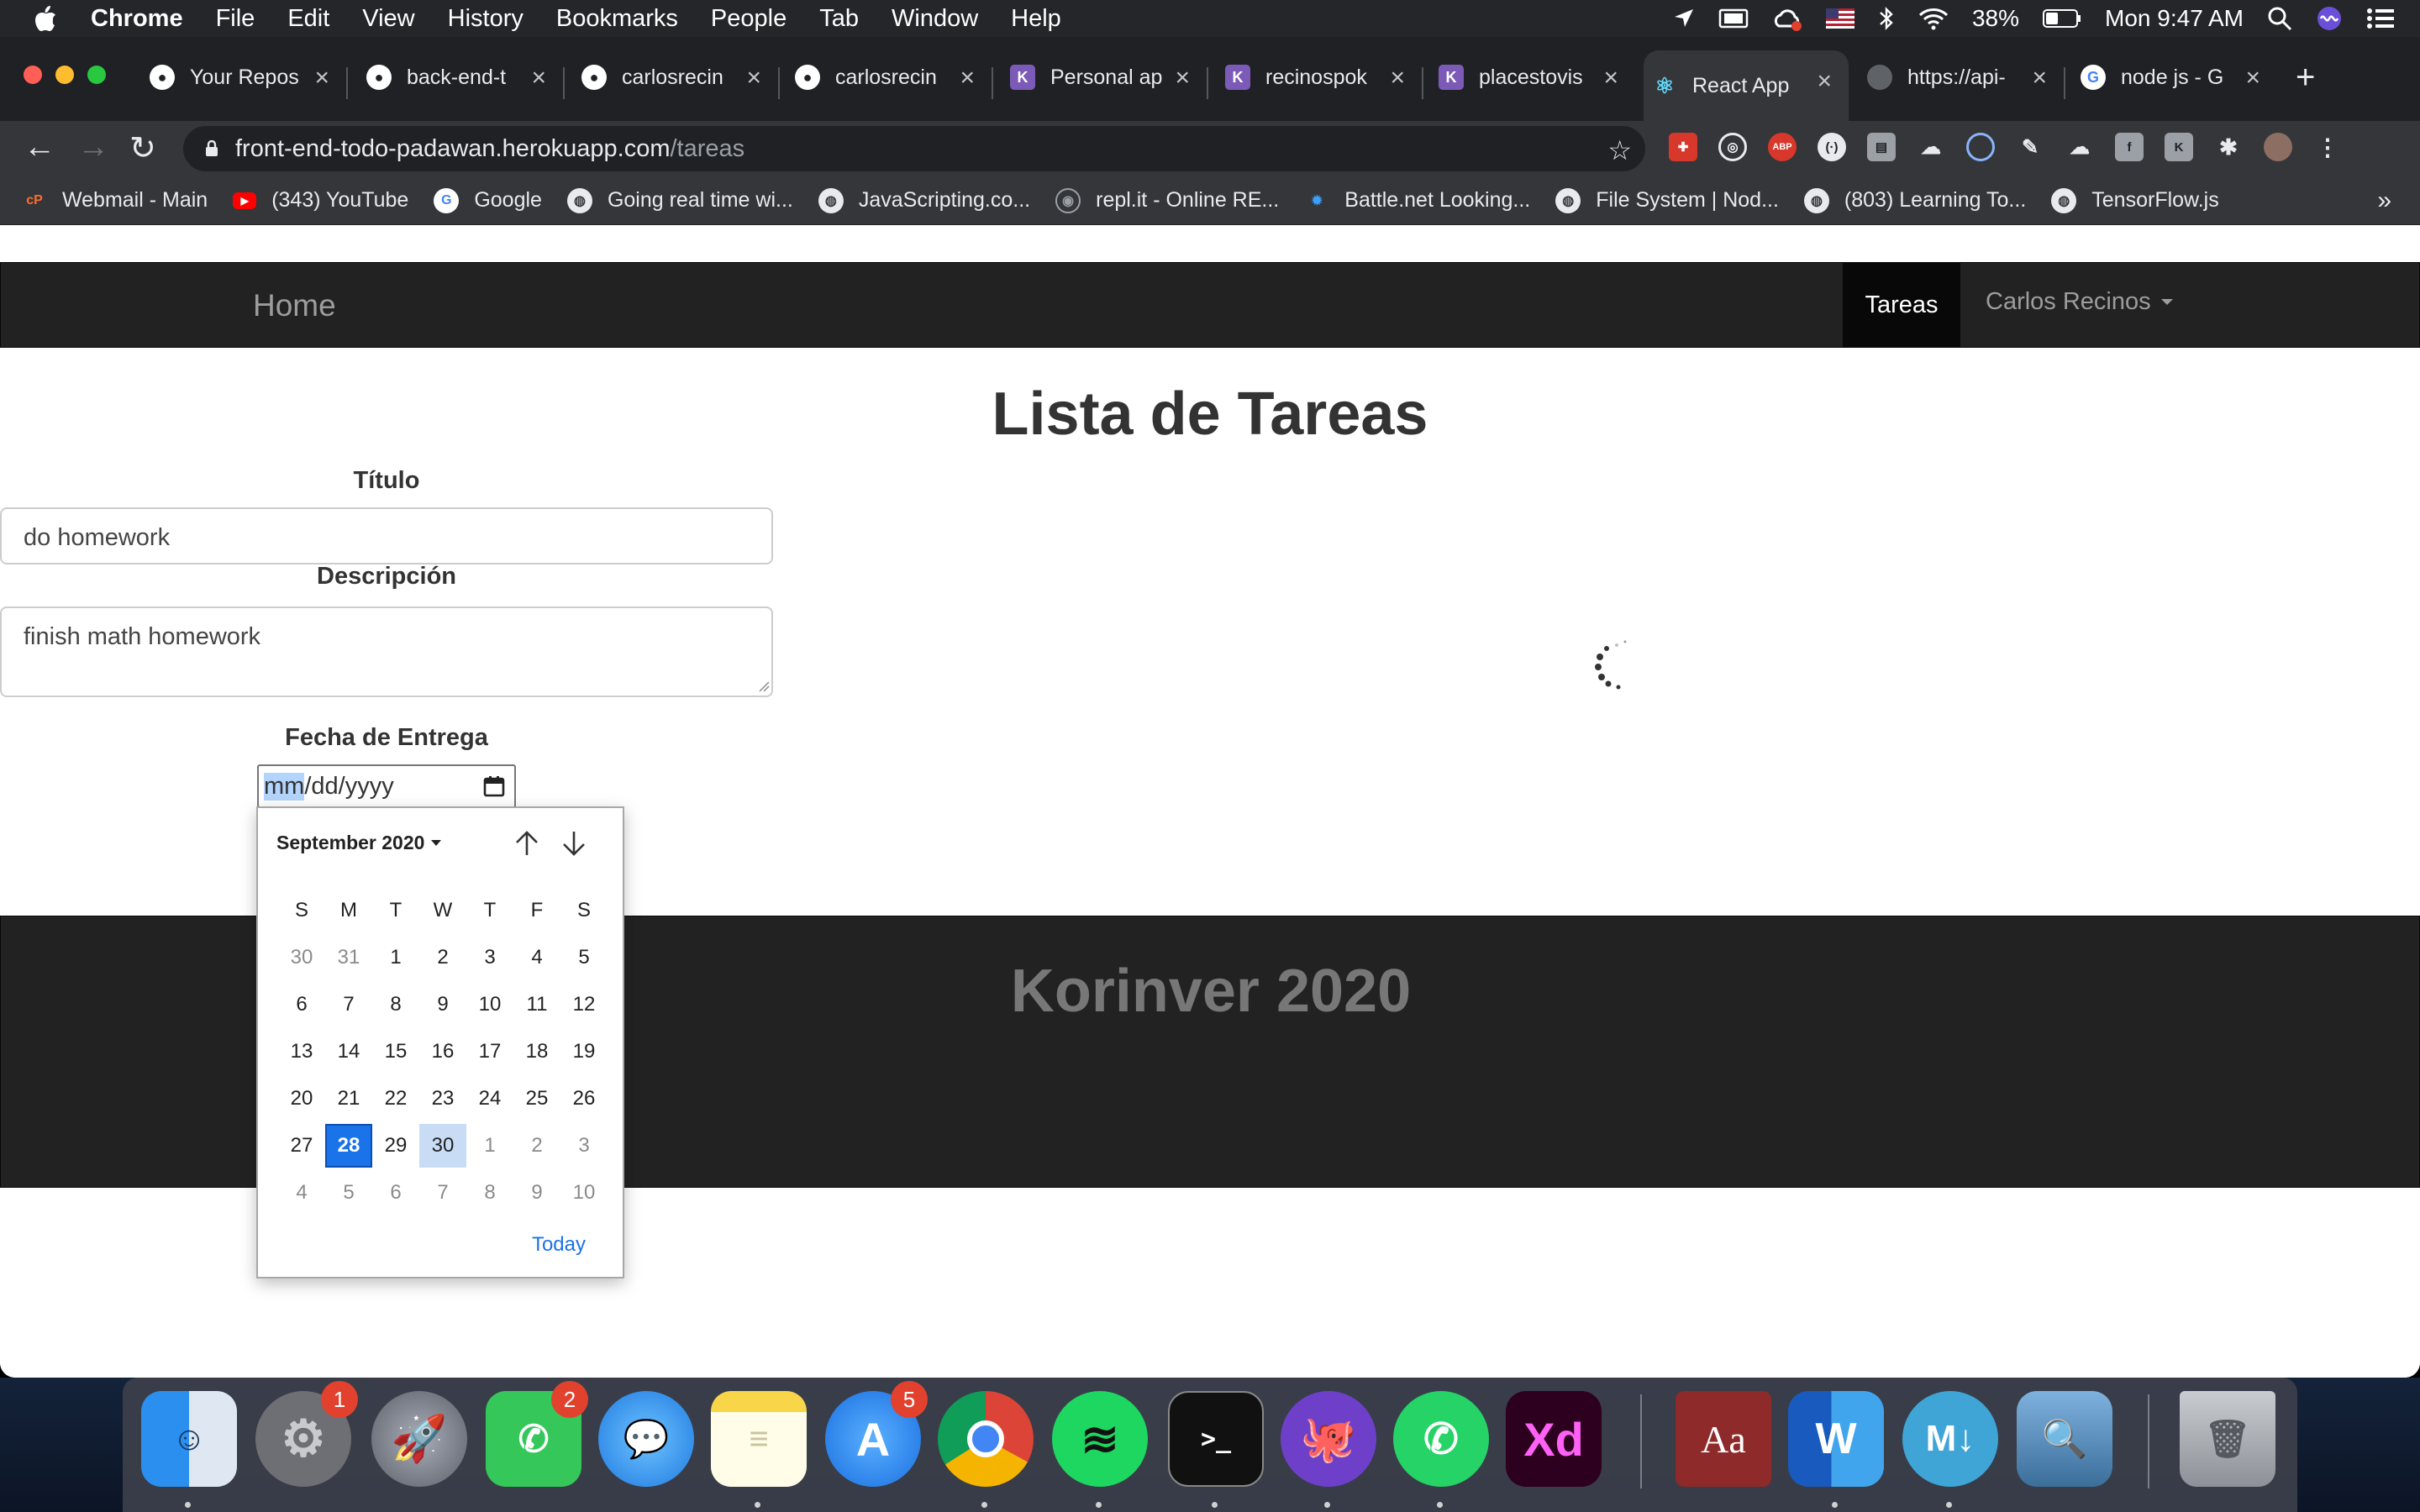 The height and width of the screenshot is (1512, 2420). I want to click on calendar-day: 11, so click(537, 1004).